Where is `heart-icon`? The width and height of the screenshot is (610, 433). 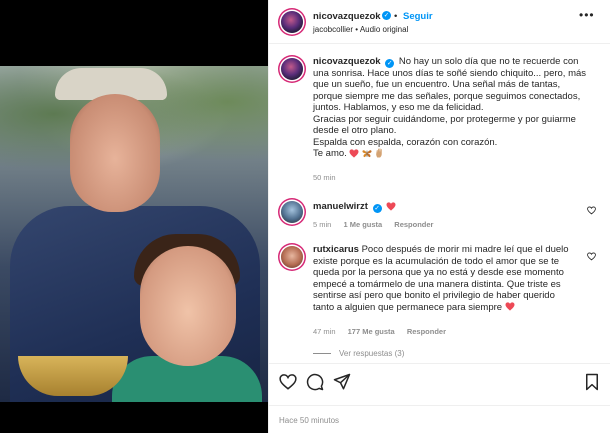 heart-icon is located at coordinates (288, 382).